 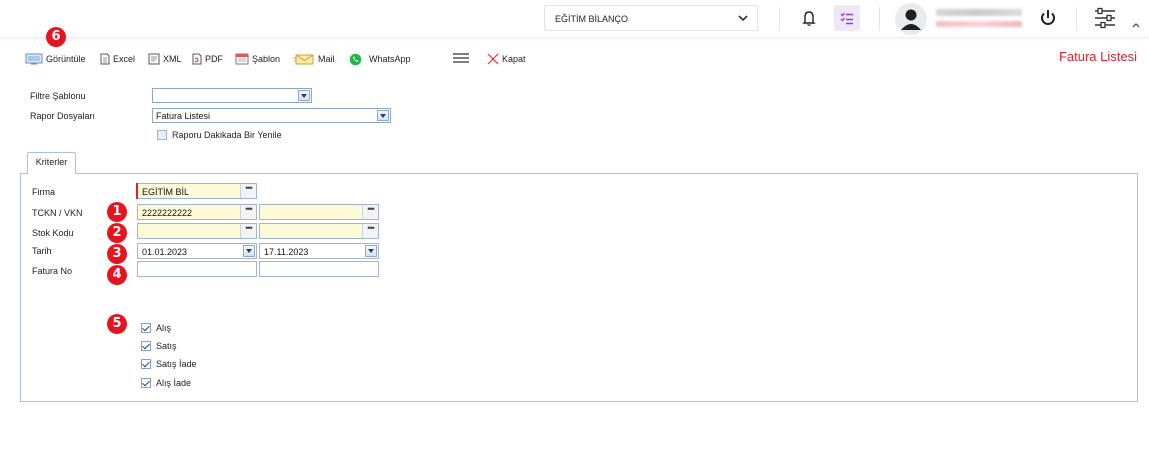 What do you see at coordinates (166, 346) in the screenshot?
I see `invoice-type-label: Satış` at bounding box center [166, 346].